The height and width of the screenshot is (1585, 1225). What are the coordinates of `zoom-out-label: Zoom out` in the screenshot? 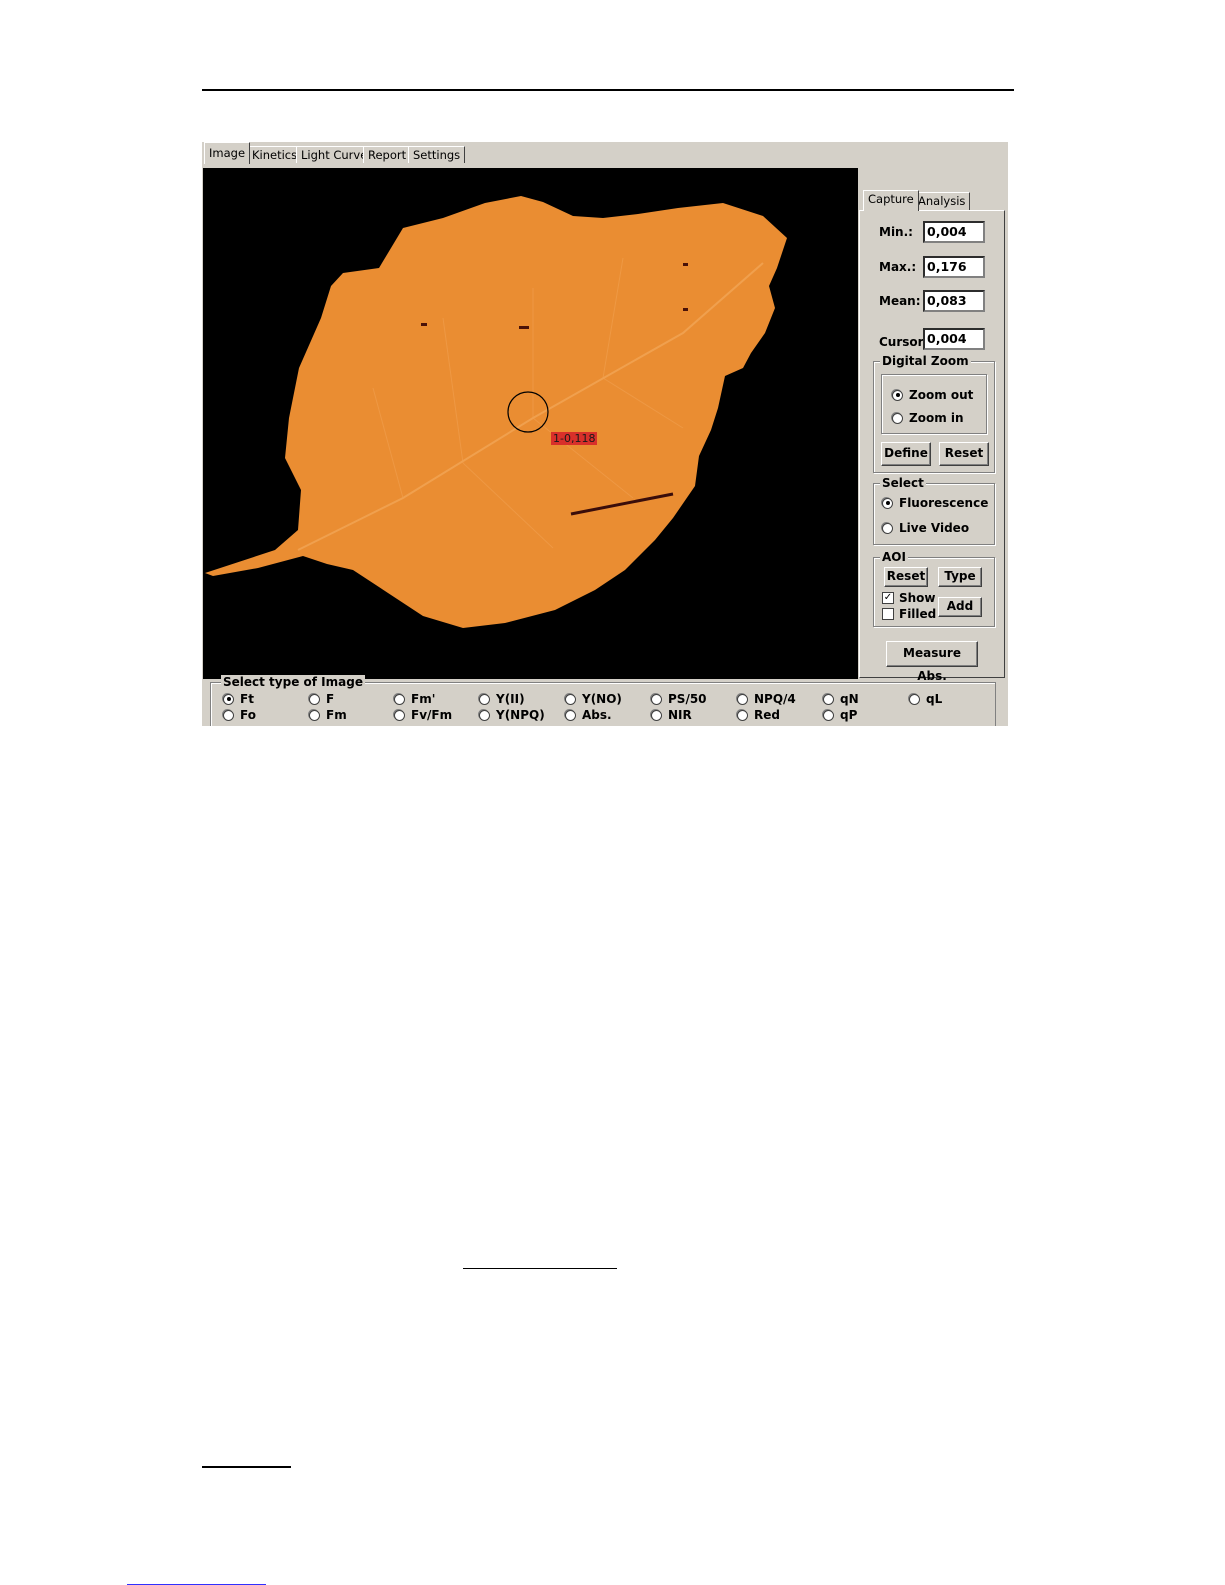 It's located at (941, 395).